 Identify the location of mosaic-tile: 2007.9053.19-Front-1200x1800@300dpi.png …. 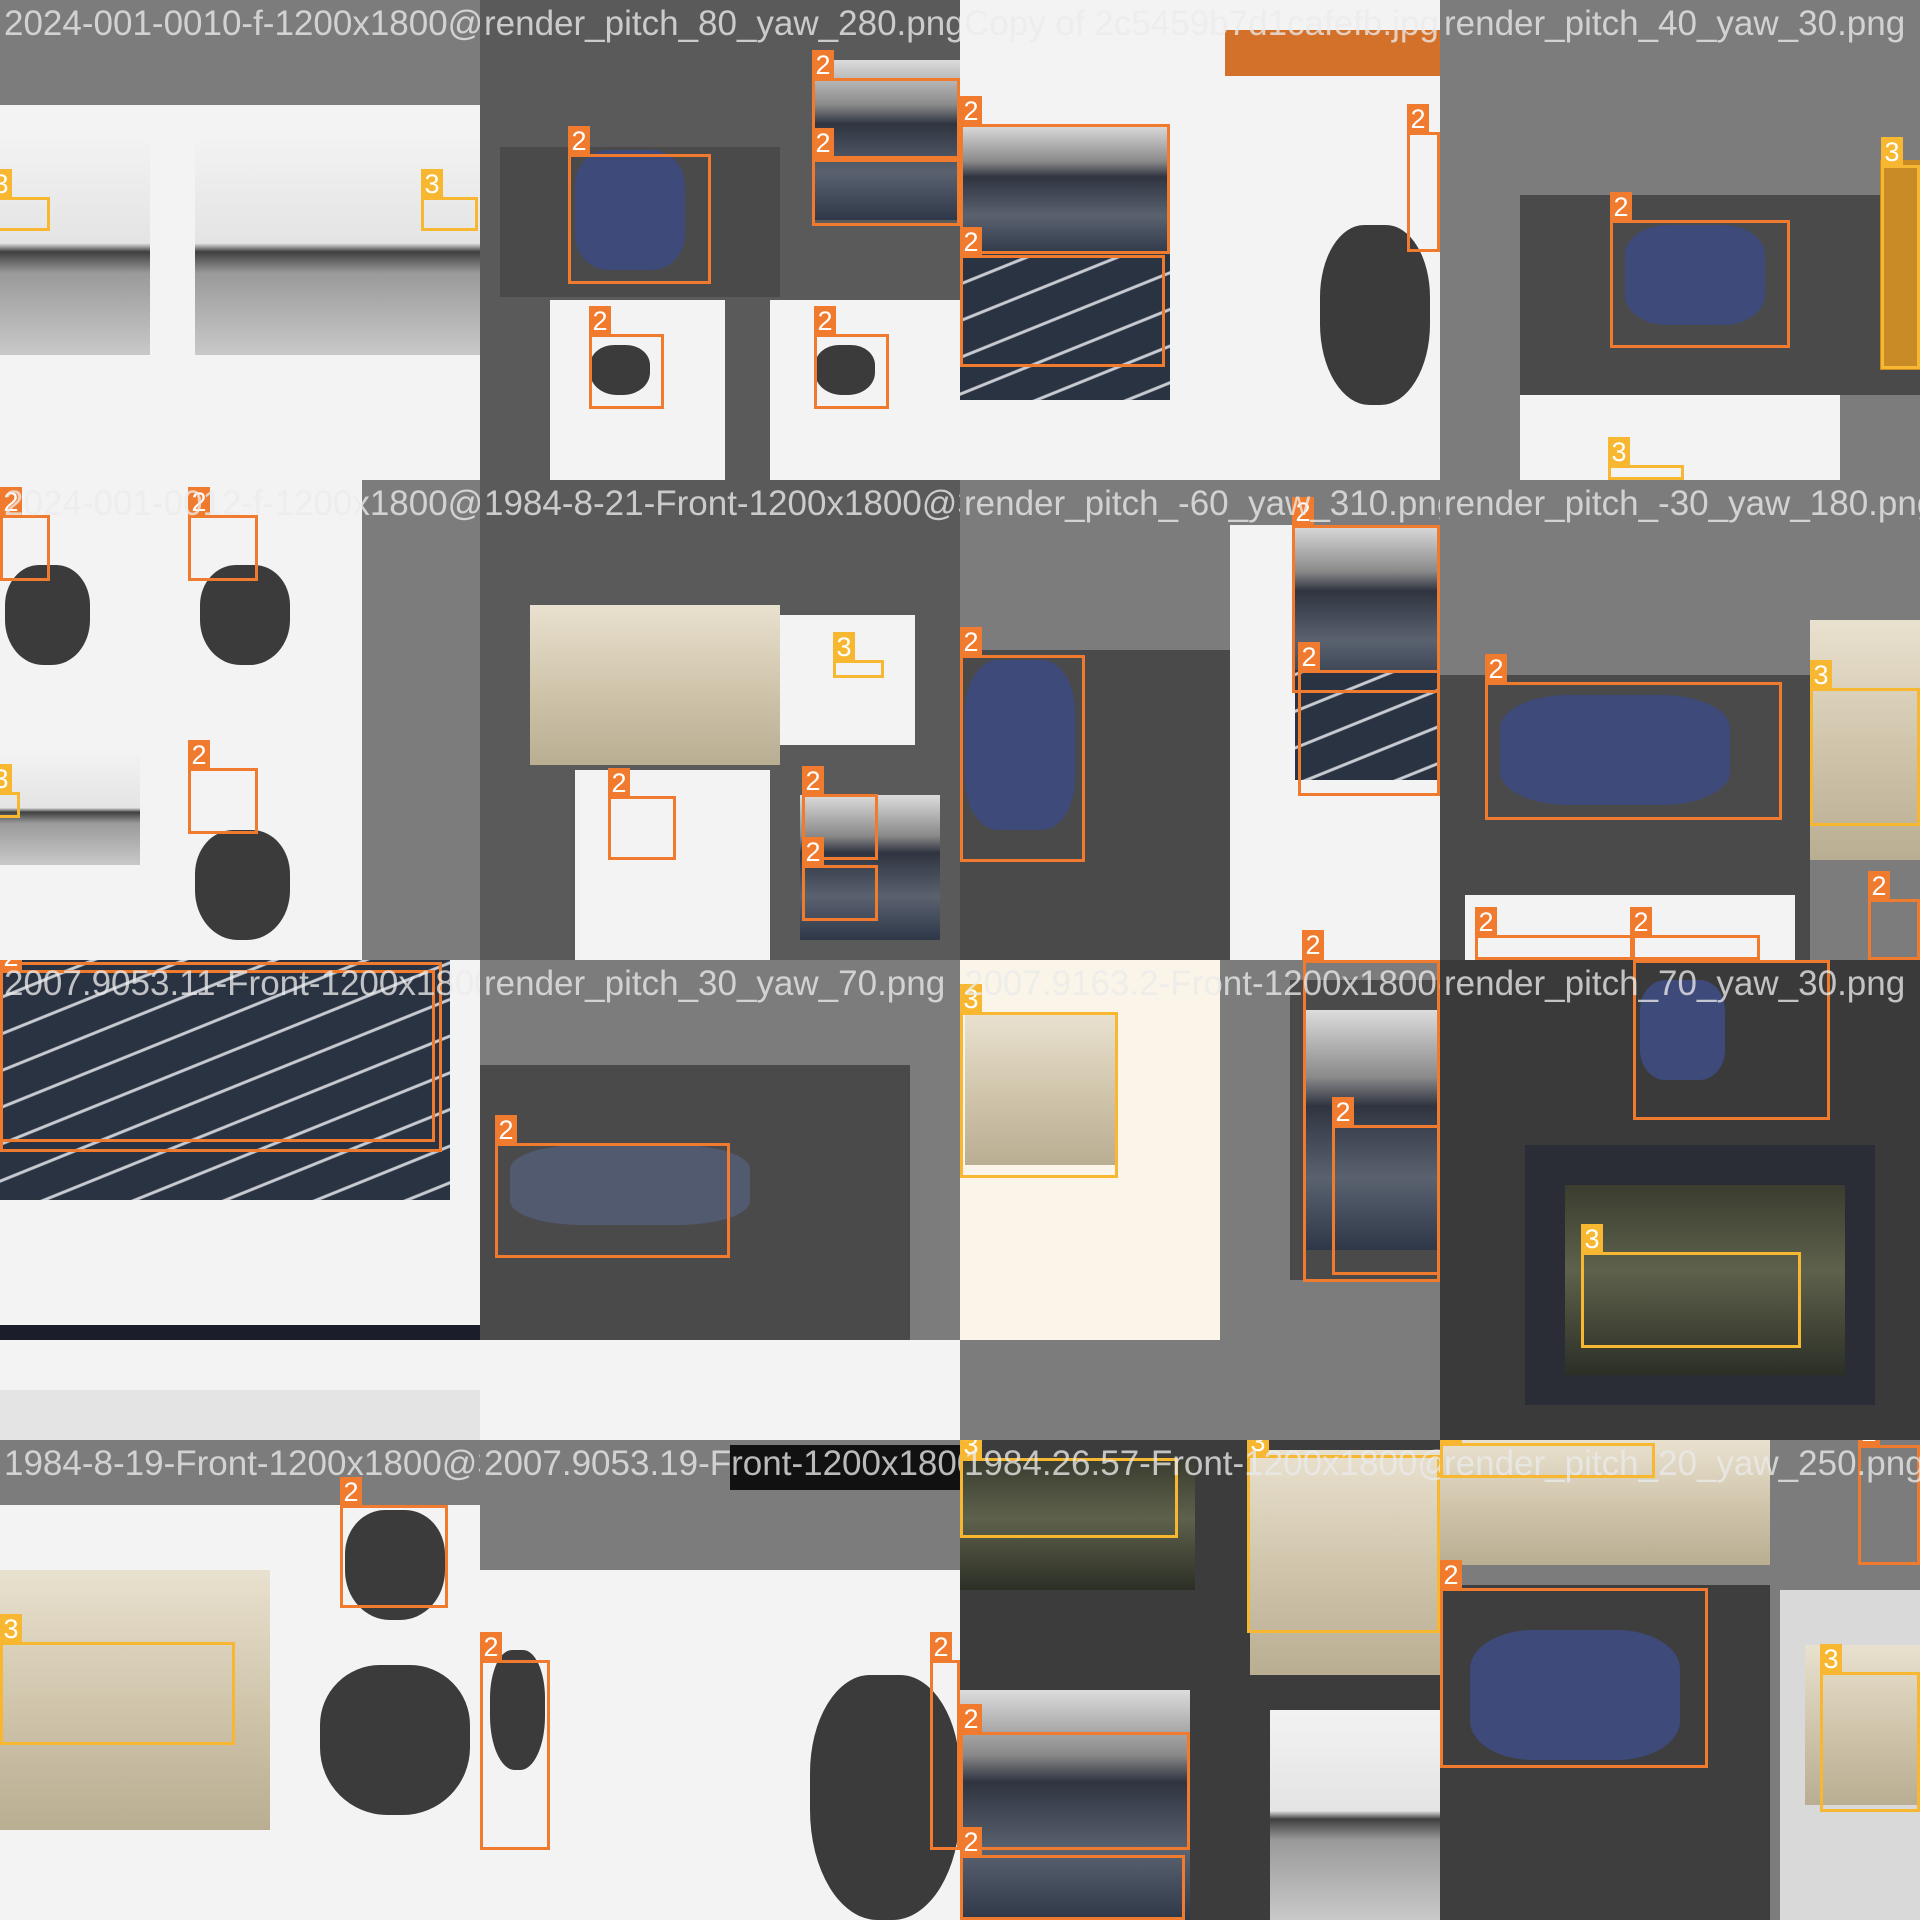
(720, 1680).